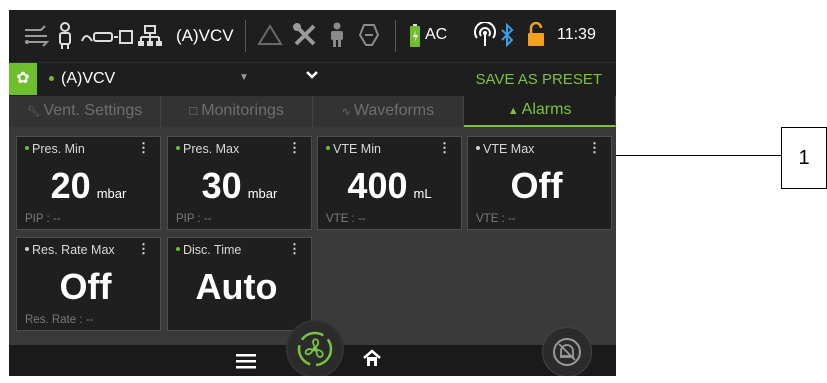 This screenshot has width=827, height=383. Describe the element at coordinates (212, 250) in the screenshot. I see `alarm-name: Disc. Time` at that location.